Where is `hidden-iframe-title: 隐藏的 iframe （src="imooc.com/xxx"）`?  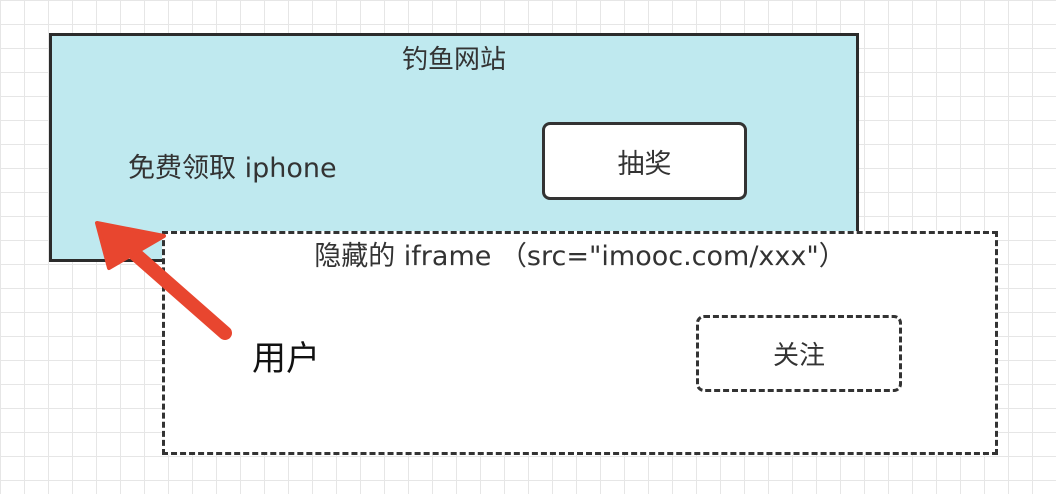
hidden-iframe-title: 隐藏的 iframe （src="imooc.com/xxx"） is located at coordinates (580, 256).